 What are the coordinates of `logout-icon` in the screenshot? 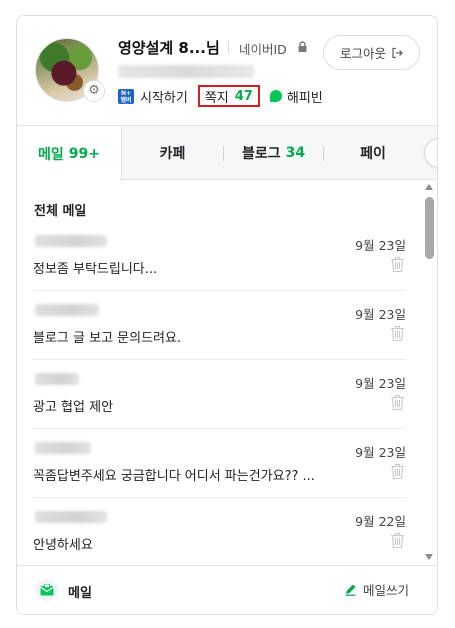 It's located at (397, 52).